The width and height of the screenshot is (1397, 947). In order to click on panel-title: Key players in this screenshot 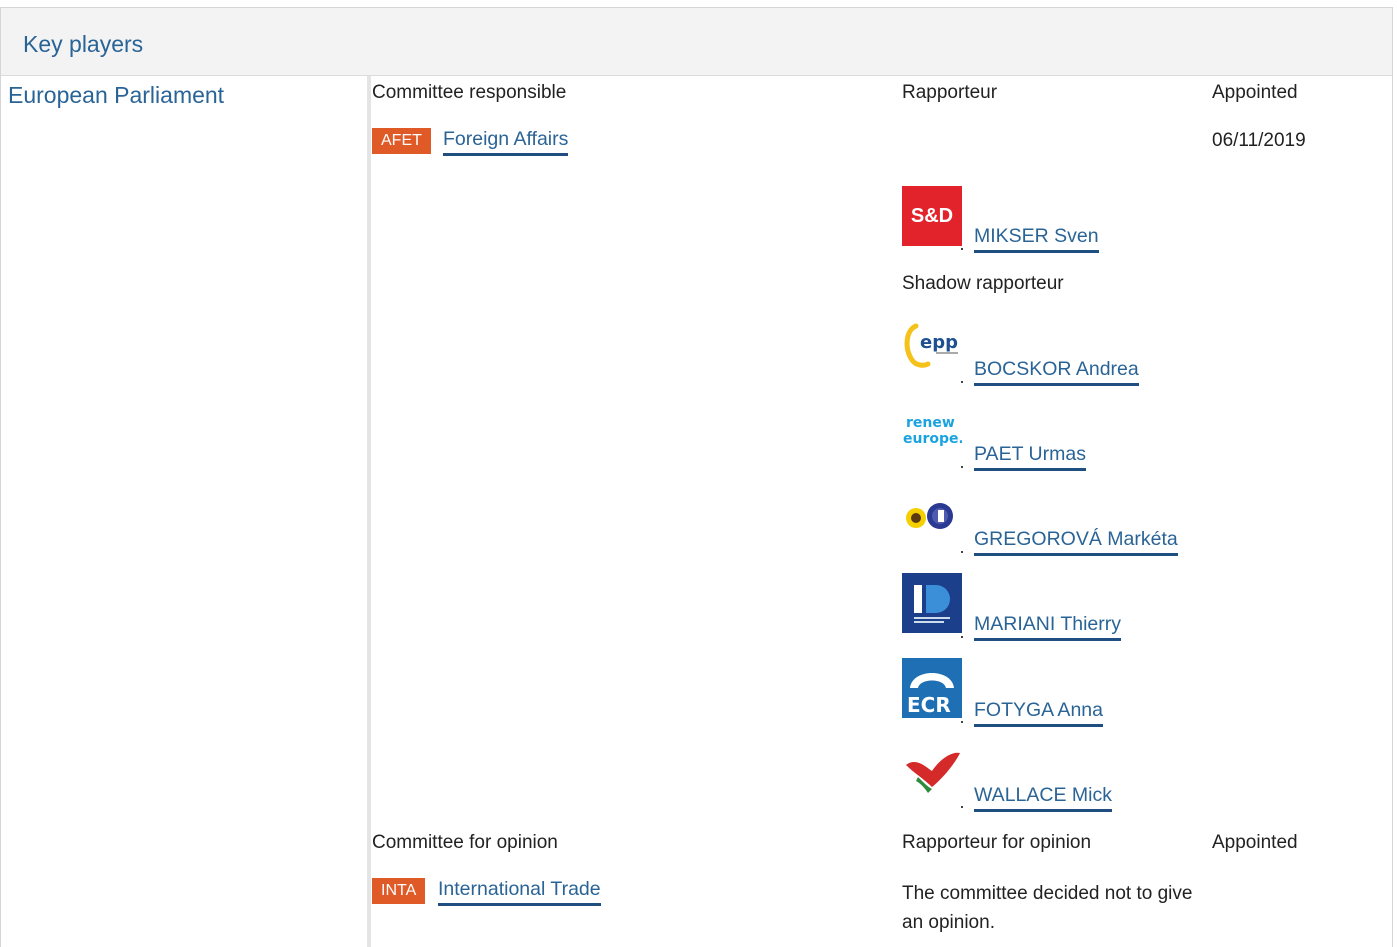, I will do `click(83, 44)`.